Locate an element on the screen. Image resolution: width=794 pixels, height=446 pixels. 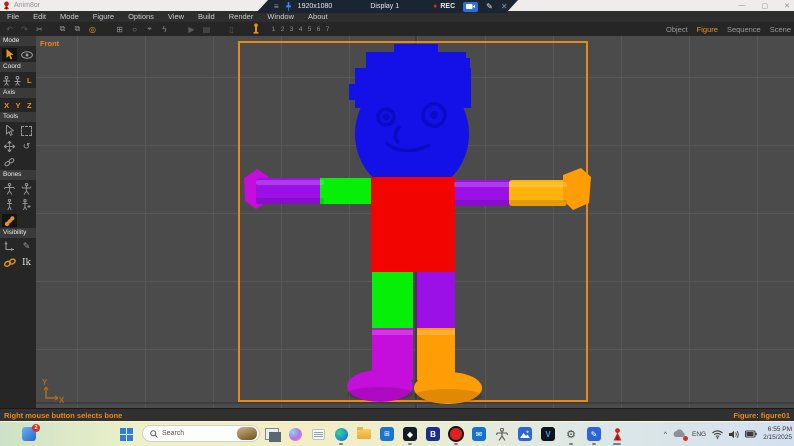
copy-icon: ⧉ is located at coordinates (62, 29).